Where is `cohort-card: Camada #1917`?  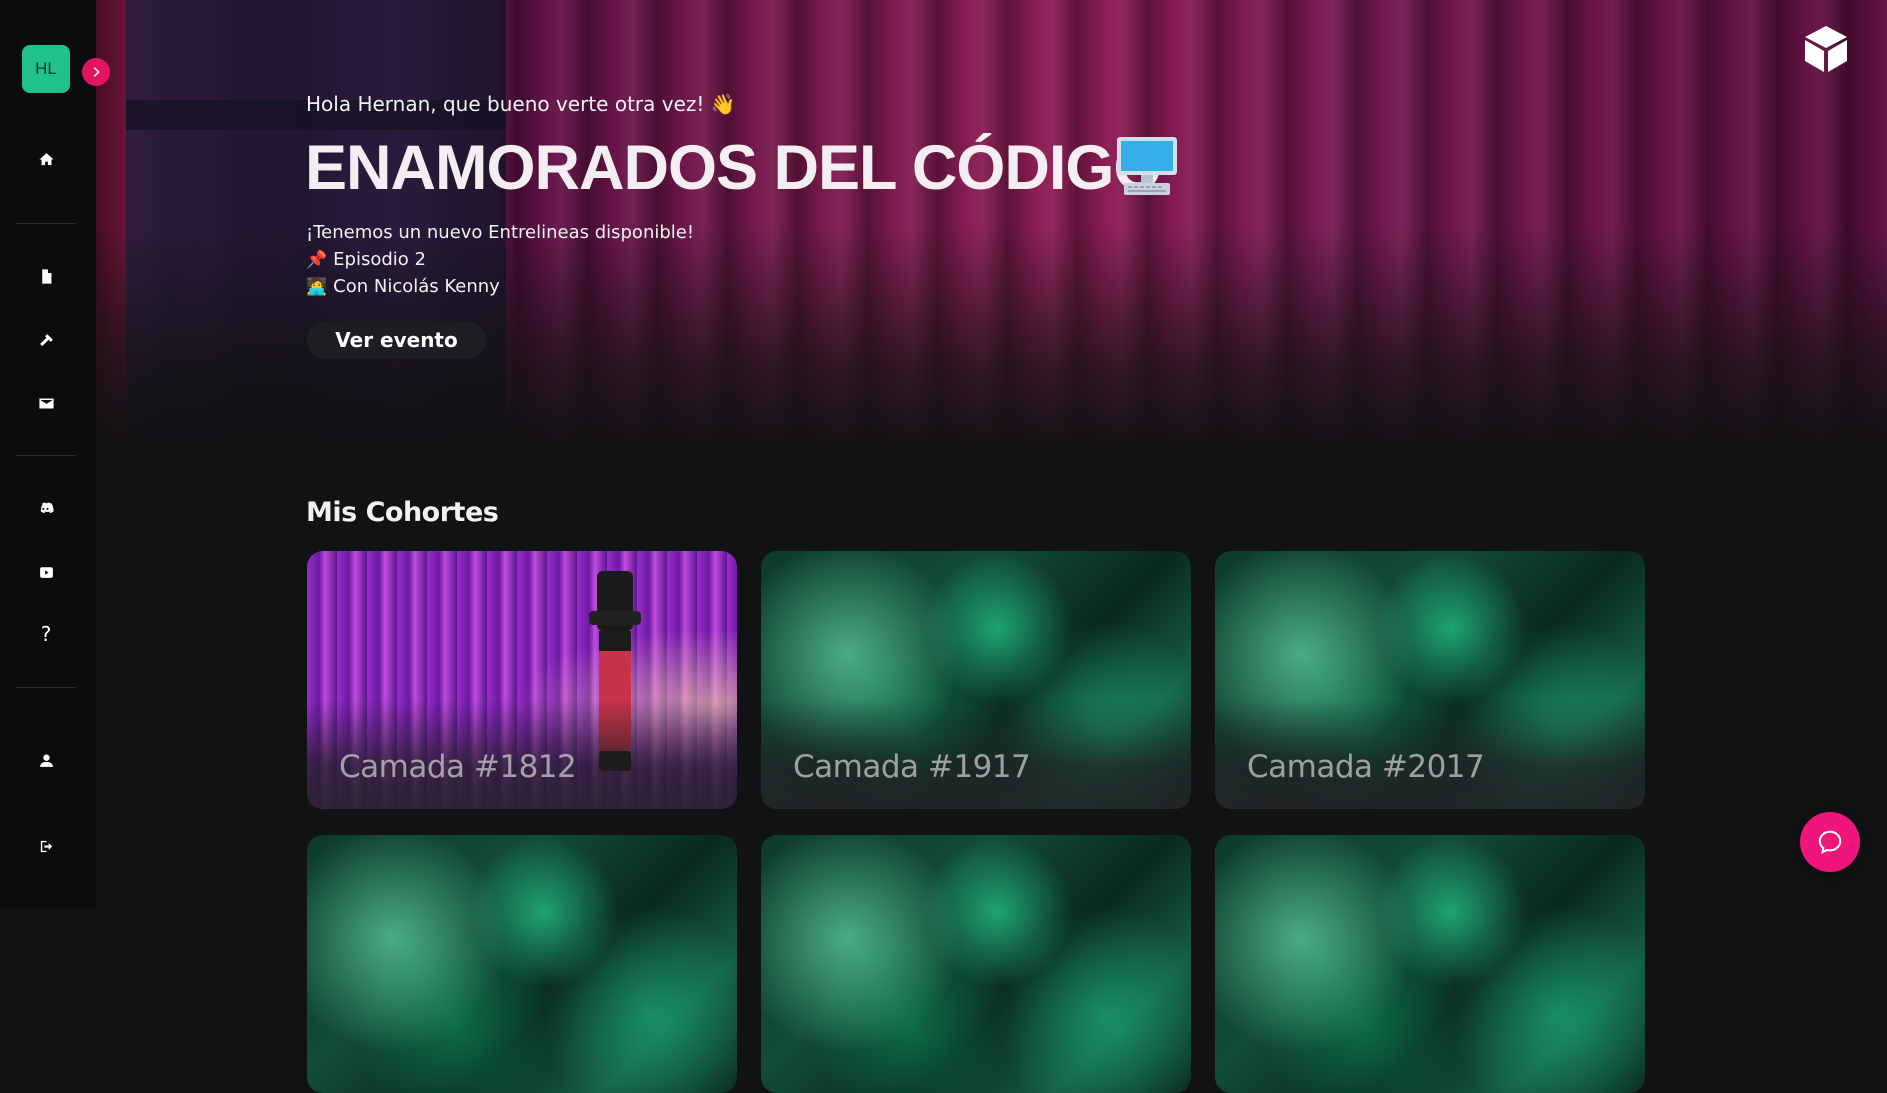
cohort-card: Camada #1917 is located at coordinates (976, 680).